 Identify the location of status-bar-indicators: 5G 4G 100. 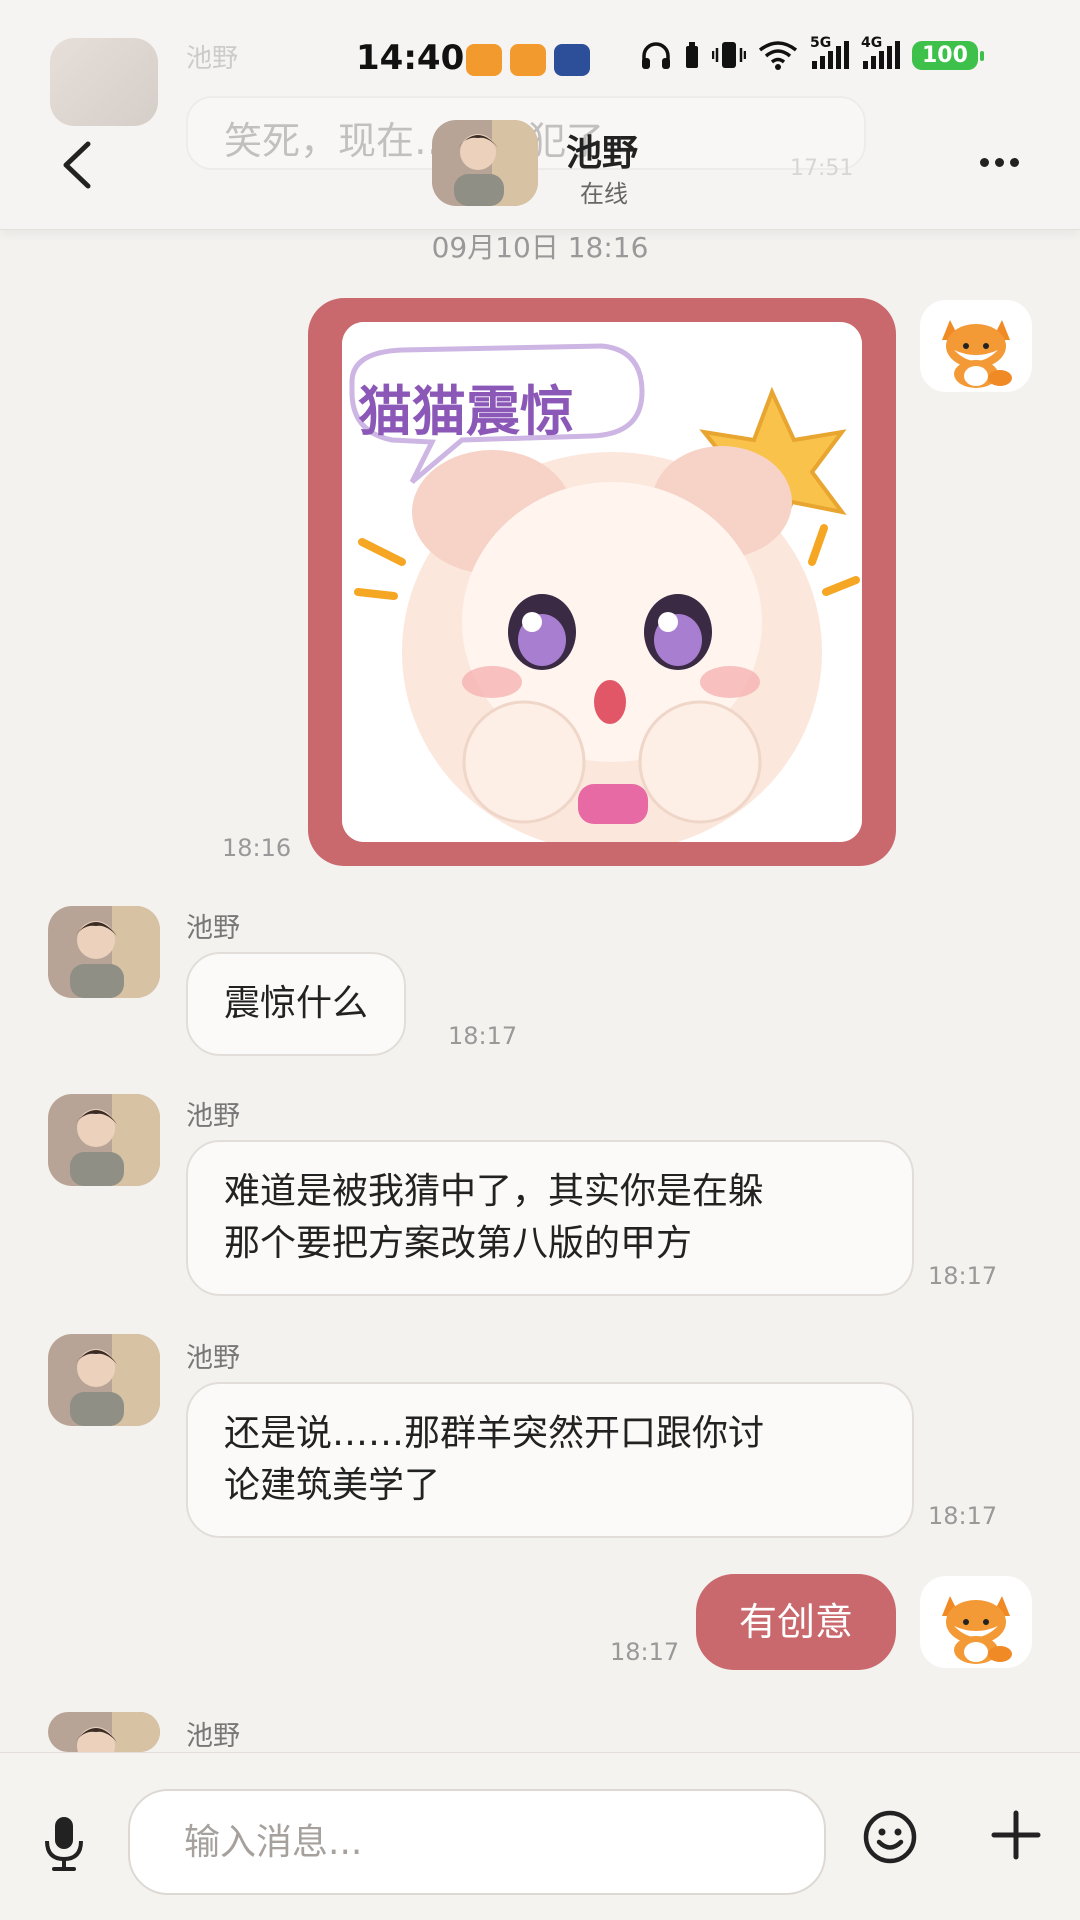
(812, 52).